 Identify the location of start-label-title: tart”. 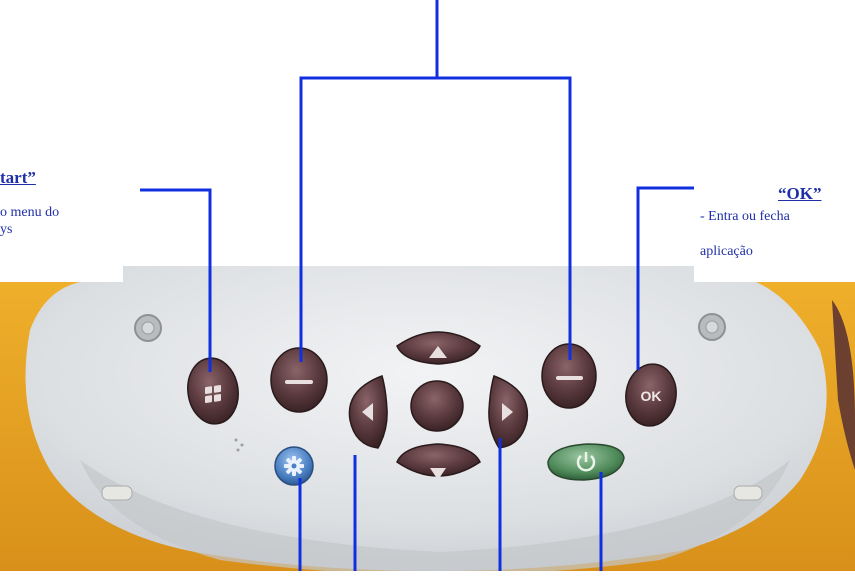
(18, 177).